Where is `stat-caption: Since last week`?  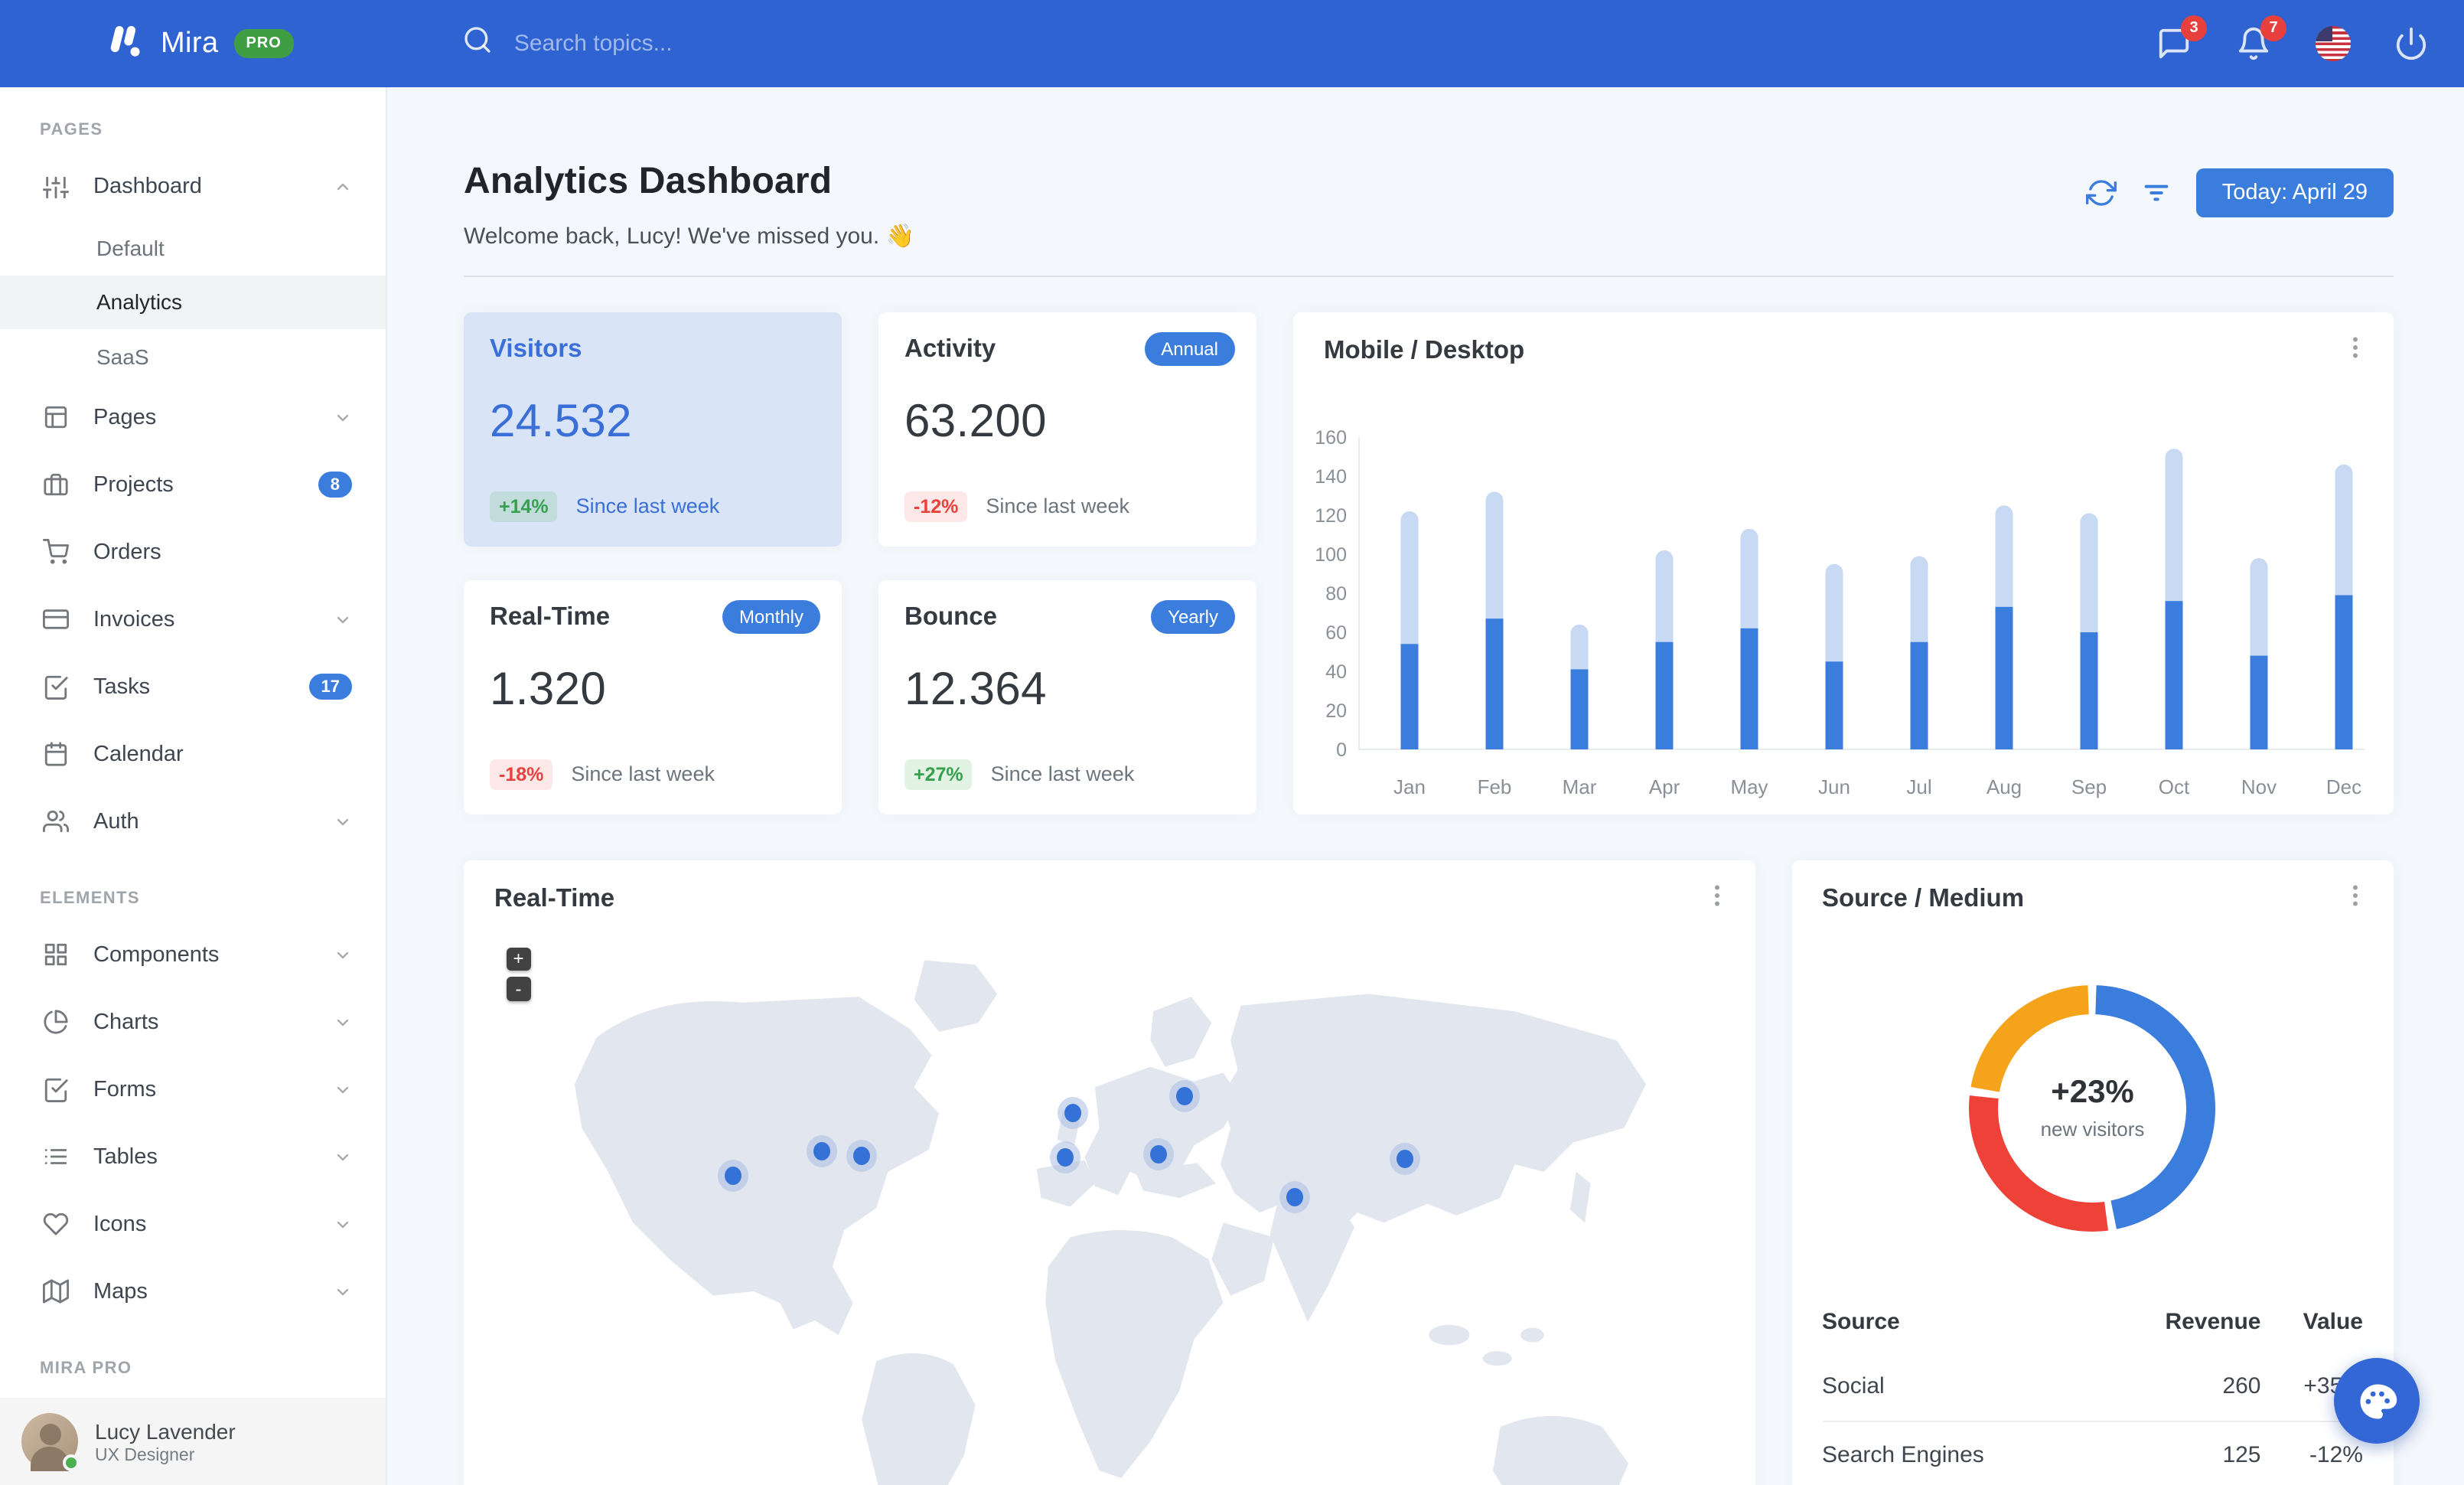 stat-caption: Since last week is located at coordinates (647, 505).